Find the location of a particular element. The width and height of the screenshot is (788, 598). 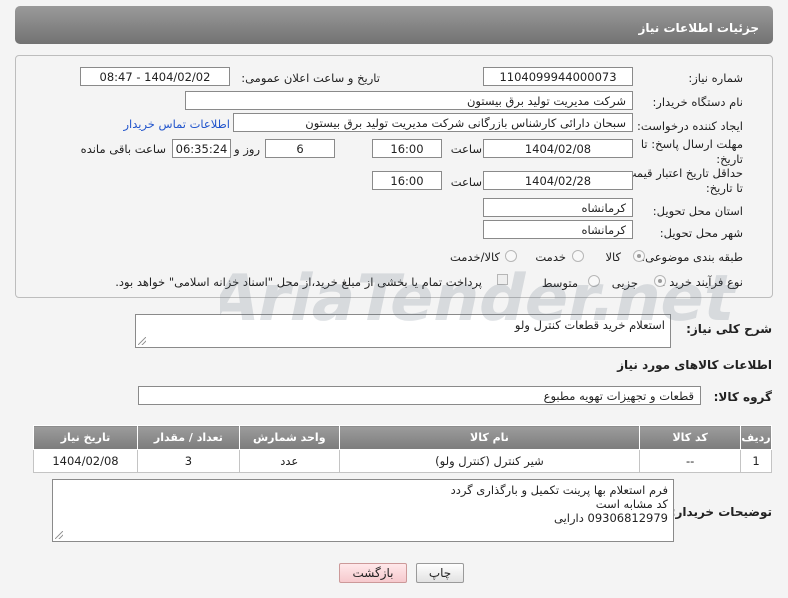

category-radio-goods is located at coordinates (639, 256).